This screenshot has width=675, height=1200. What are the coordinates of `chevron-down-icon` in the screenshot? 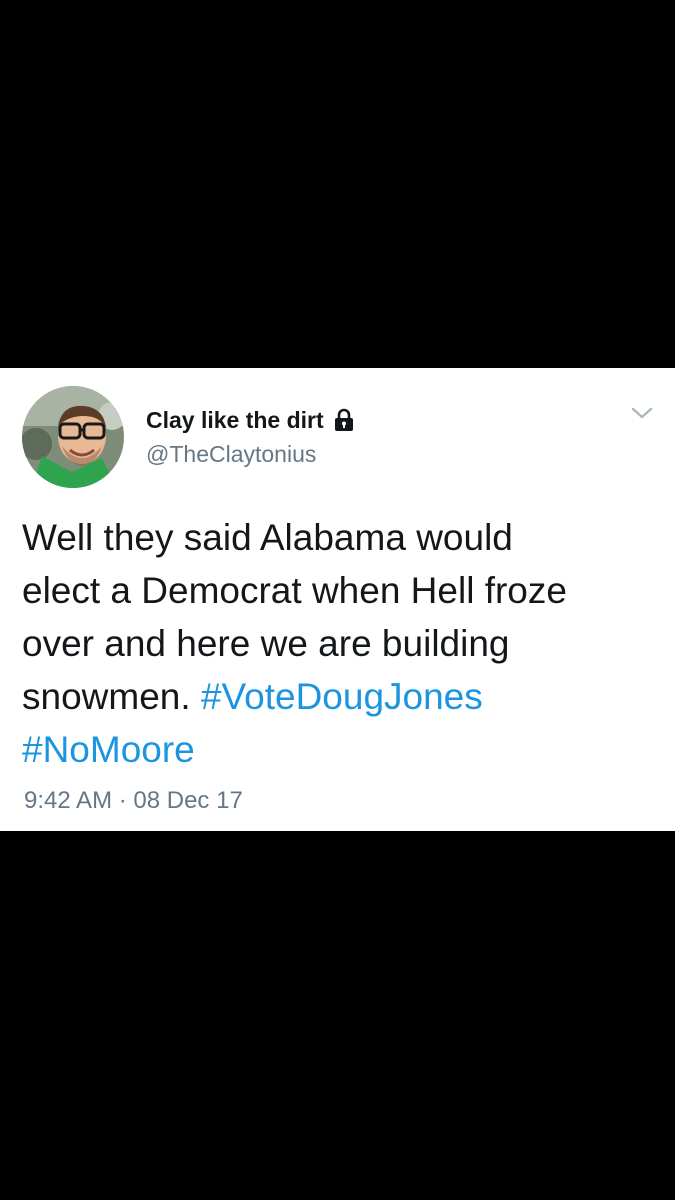 It's located at (642, 413).